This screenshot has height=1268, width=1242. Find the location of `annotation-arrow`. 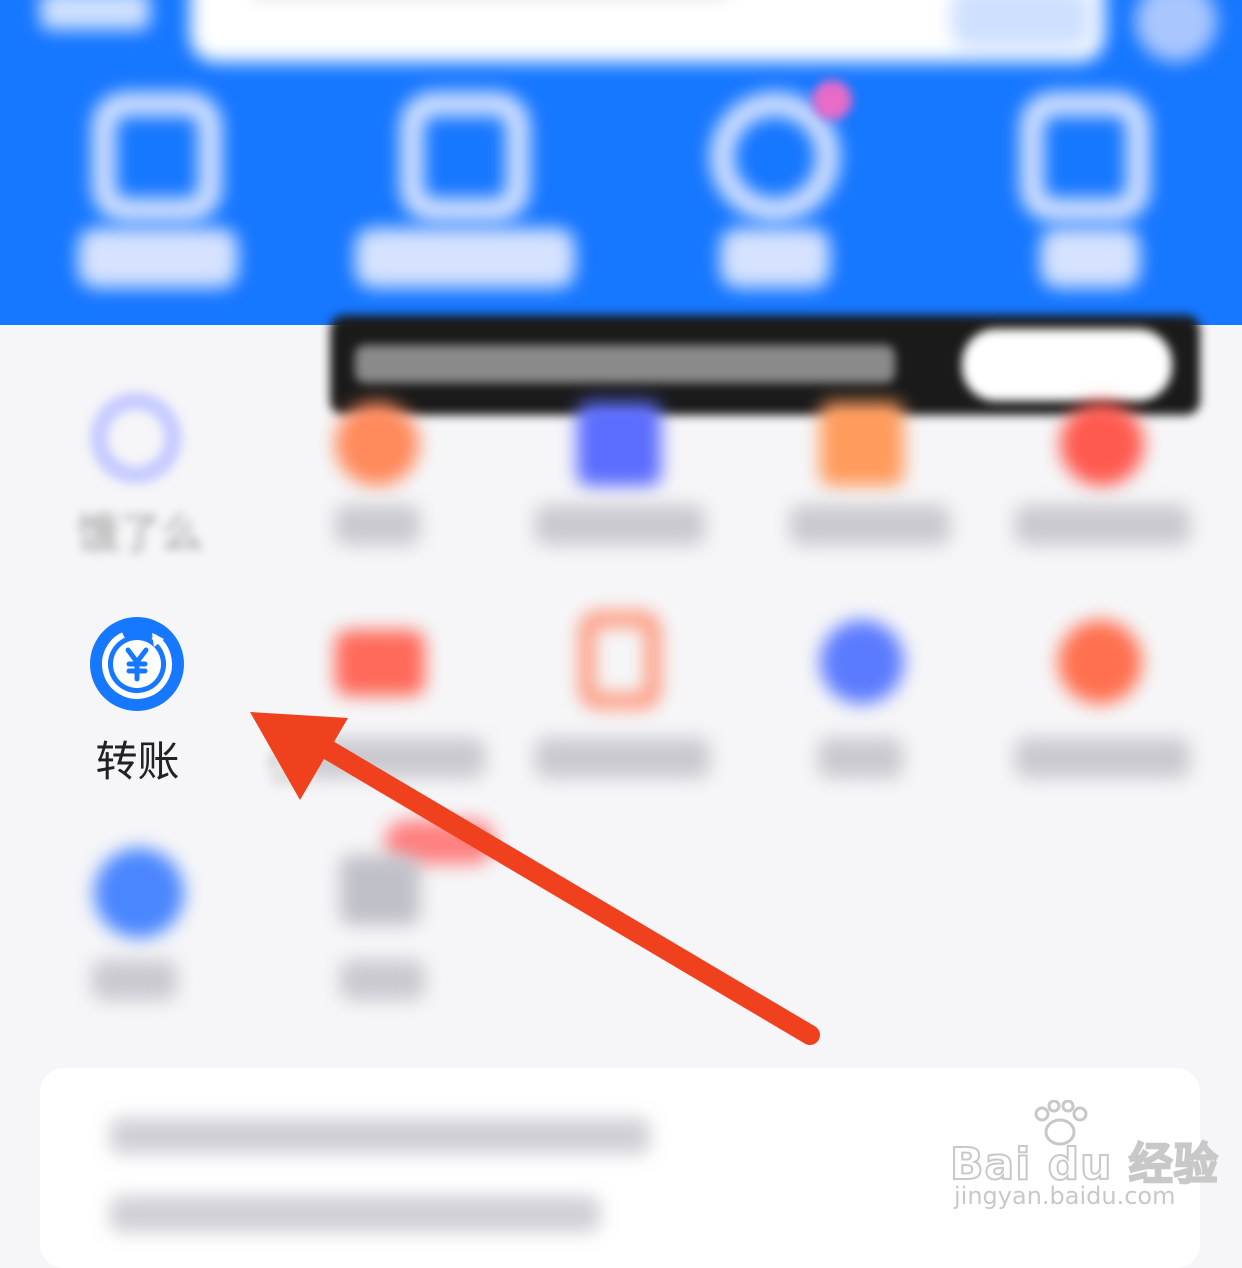

annotation-arrow is located at coordinates (535, 878).